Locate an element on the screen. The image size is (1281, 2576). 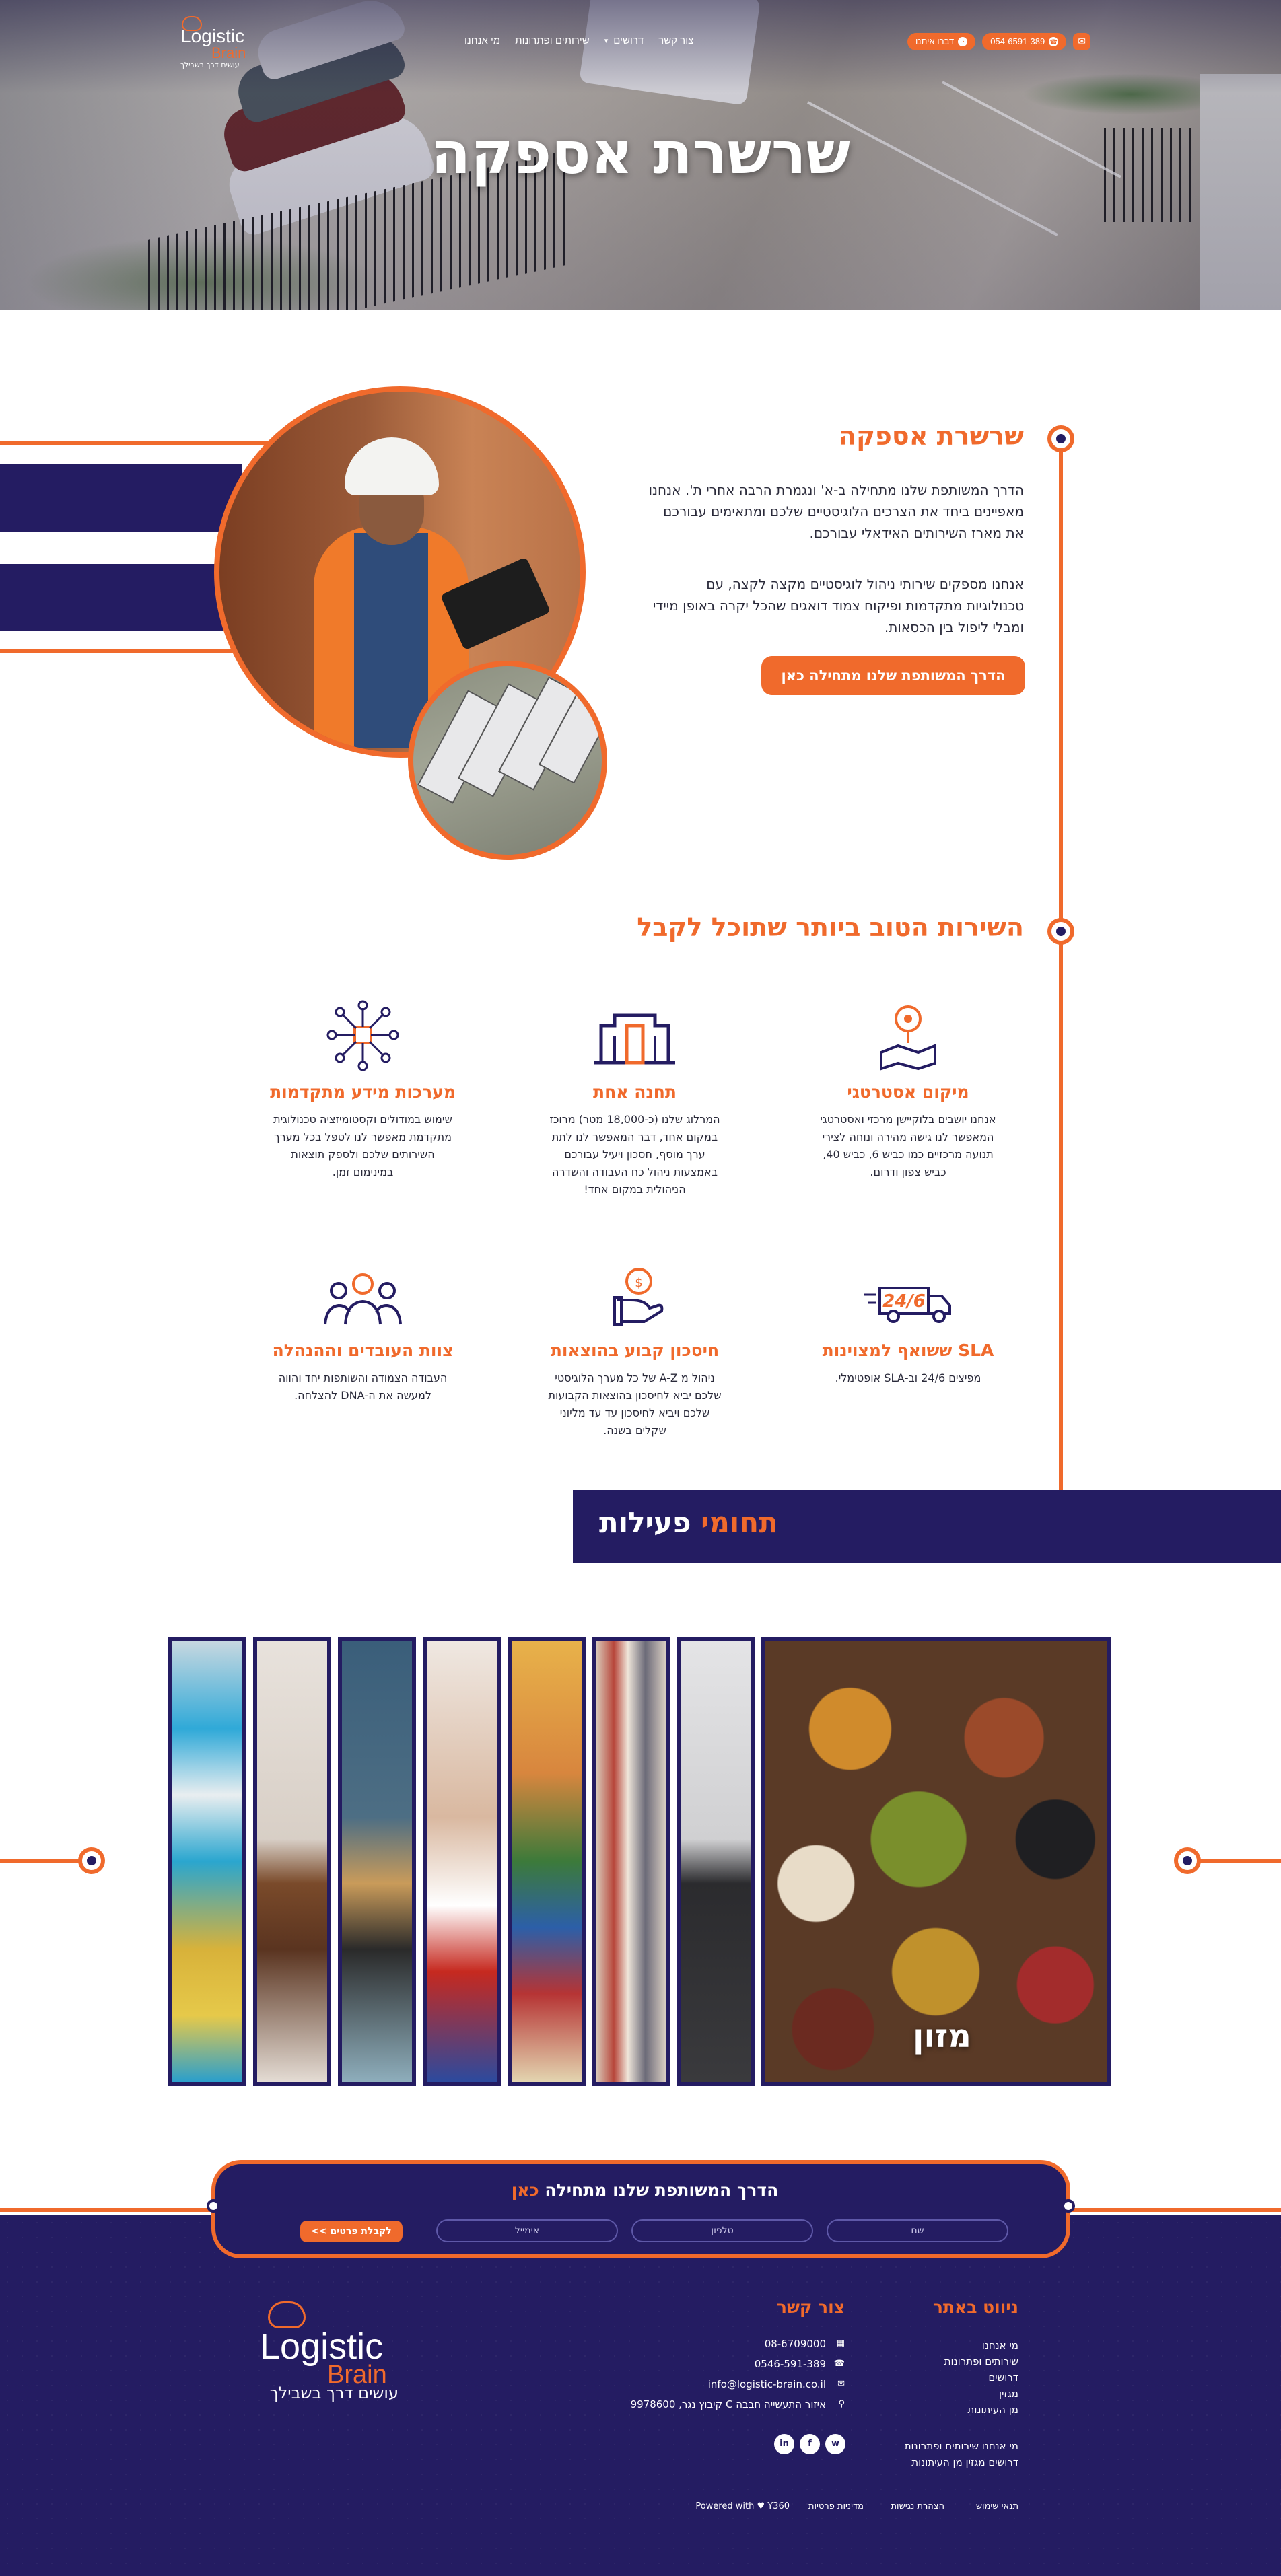
footer-link-terms: תנאי שימוש is located at coordinates (997, 2506).